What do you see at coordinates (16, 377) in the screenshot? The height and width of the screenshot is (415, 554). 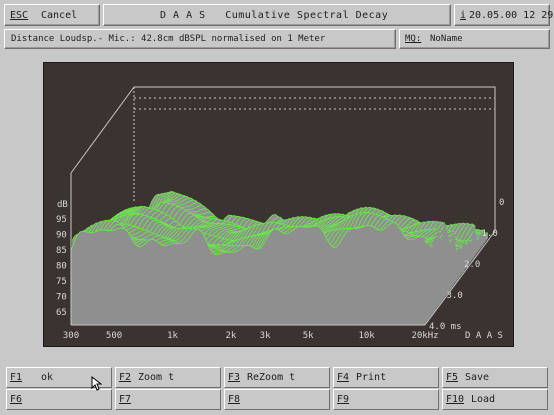 I see `f1-key: F1` at bounding box center [16, 377].